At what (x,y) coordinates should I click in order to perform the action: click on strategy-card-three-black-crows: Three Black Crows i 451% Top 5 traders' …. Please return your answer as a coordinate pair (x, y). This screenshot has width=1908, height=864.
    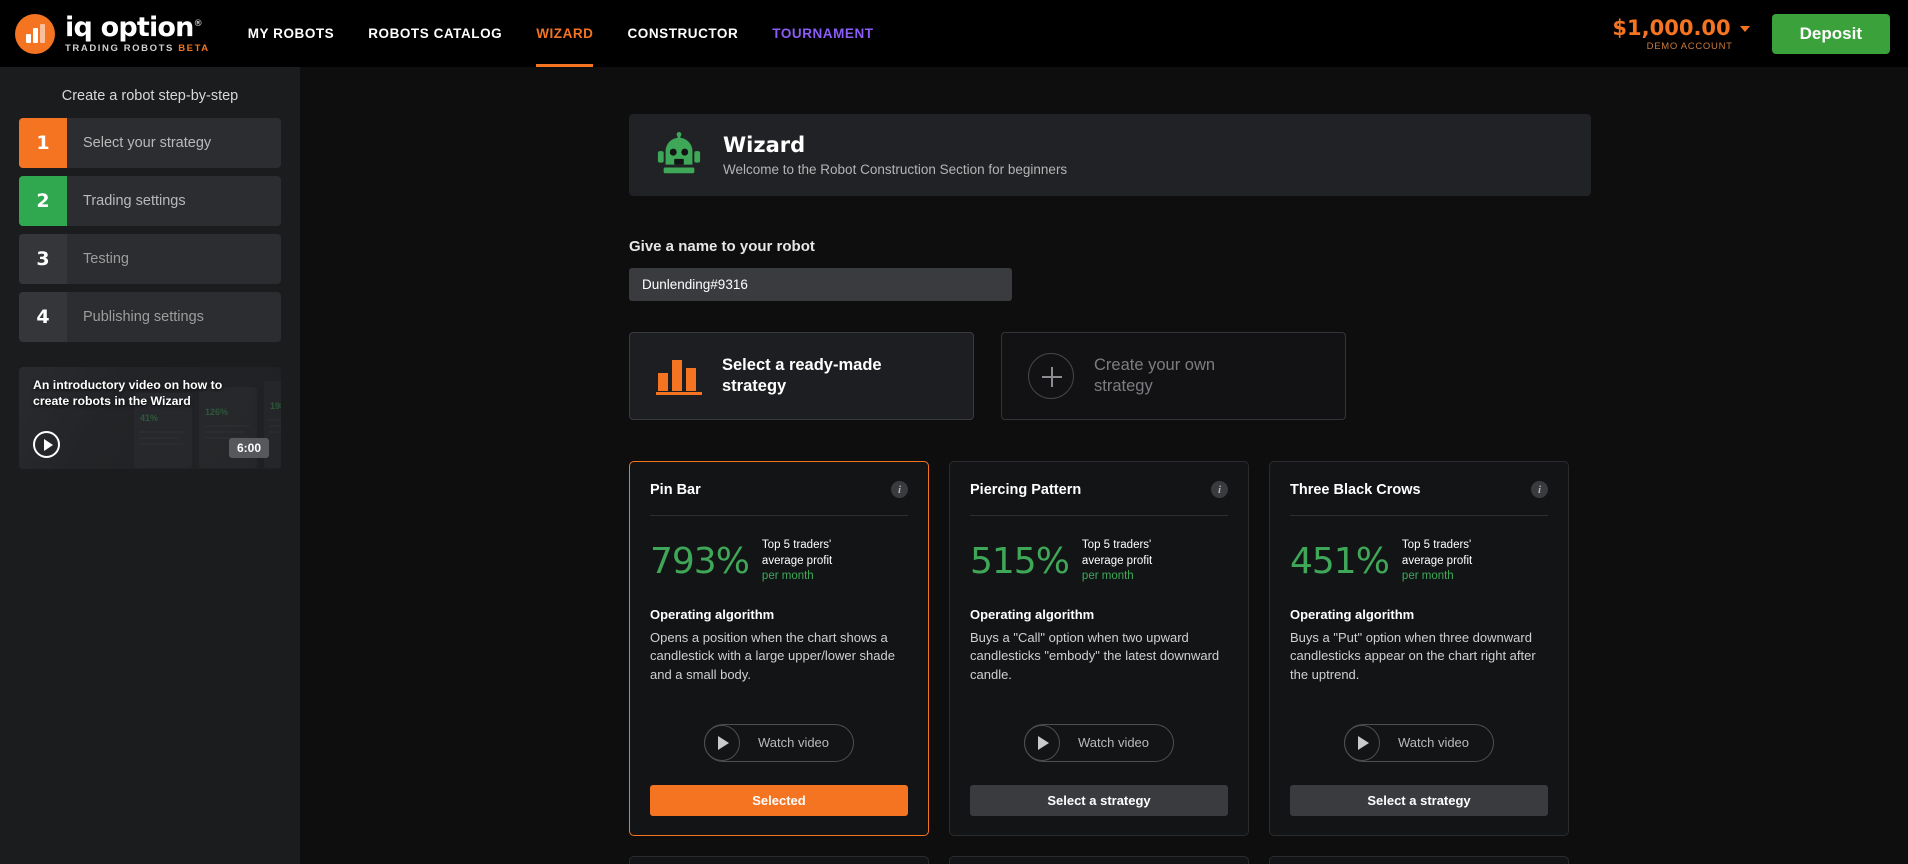
    Looking at the image, I should click on (1419, 648).